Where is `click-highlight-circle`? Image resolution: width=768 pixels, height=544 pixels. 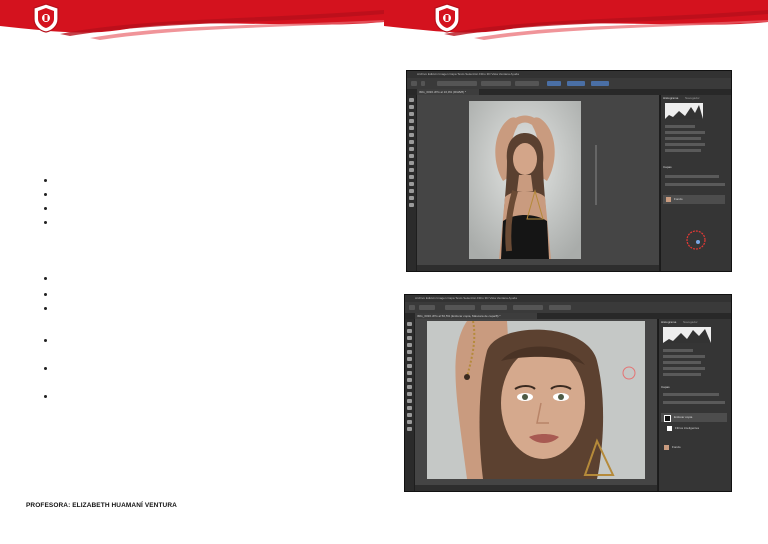
click-highlight-circle is located at coordinates (696, 240).